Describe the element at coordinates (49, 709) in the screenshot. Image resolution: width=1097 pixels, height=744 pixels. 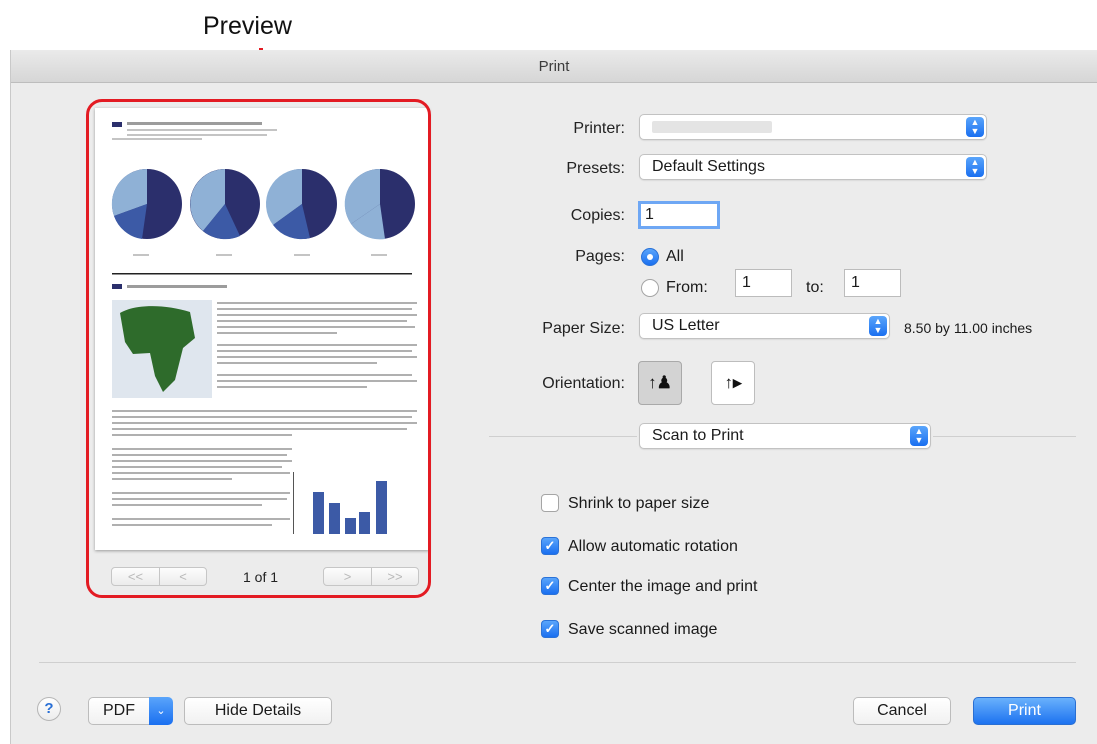
I see `help-button: ?` at that location.